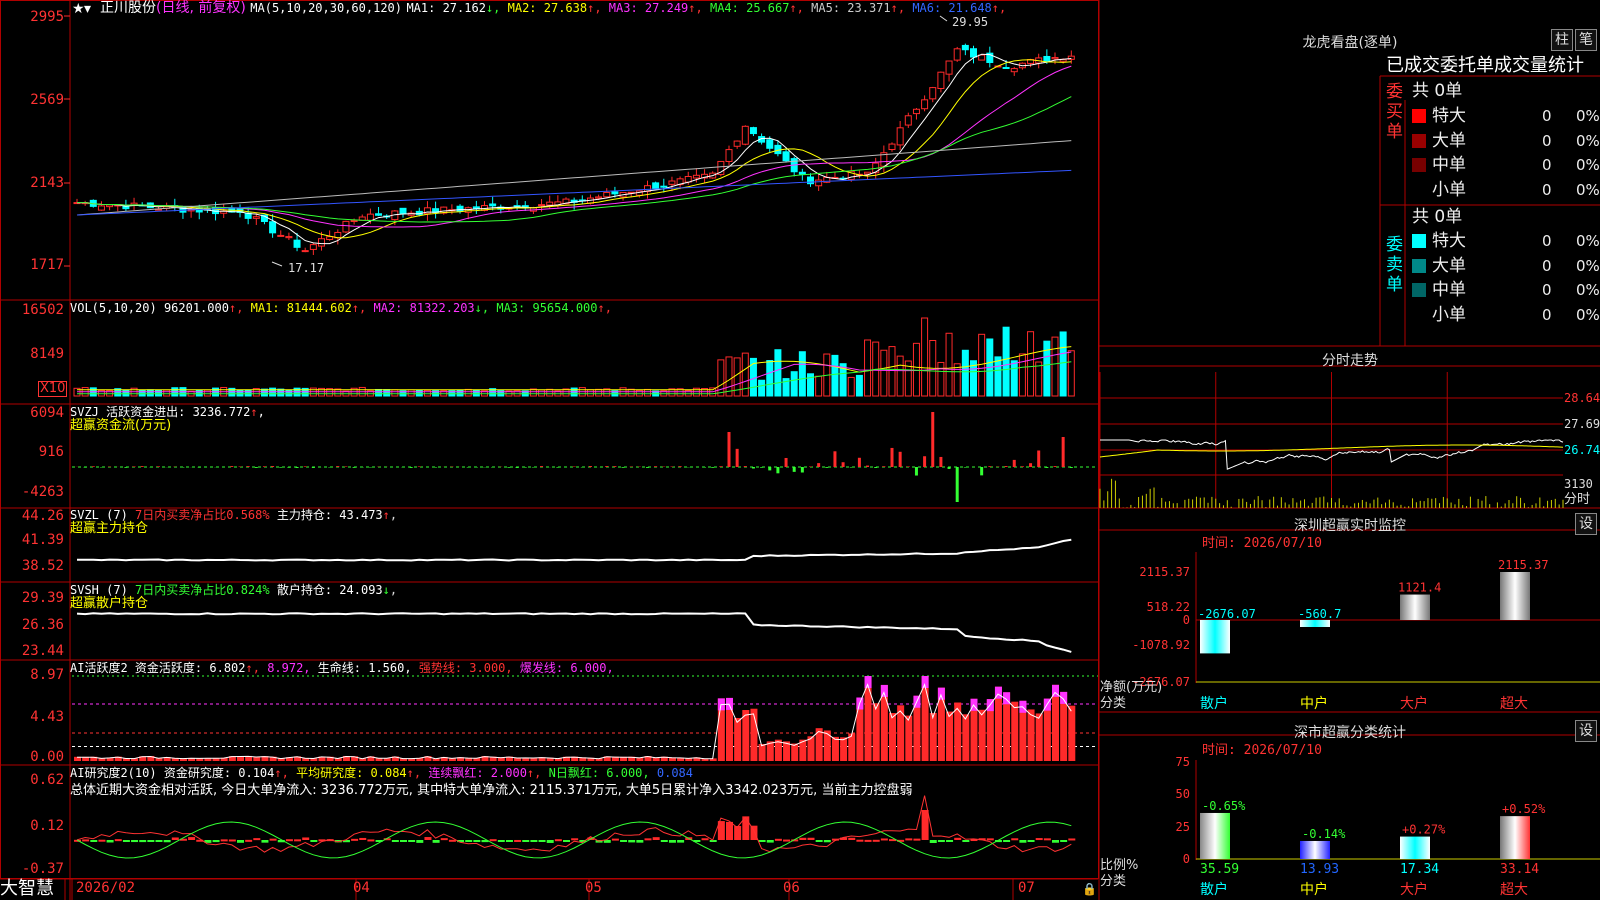  What do you see at coordinates (1562, 40) in the screenshot?
I see `bar-view-button: 柱` at bounding box center [1562, 40].